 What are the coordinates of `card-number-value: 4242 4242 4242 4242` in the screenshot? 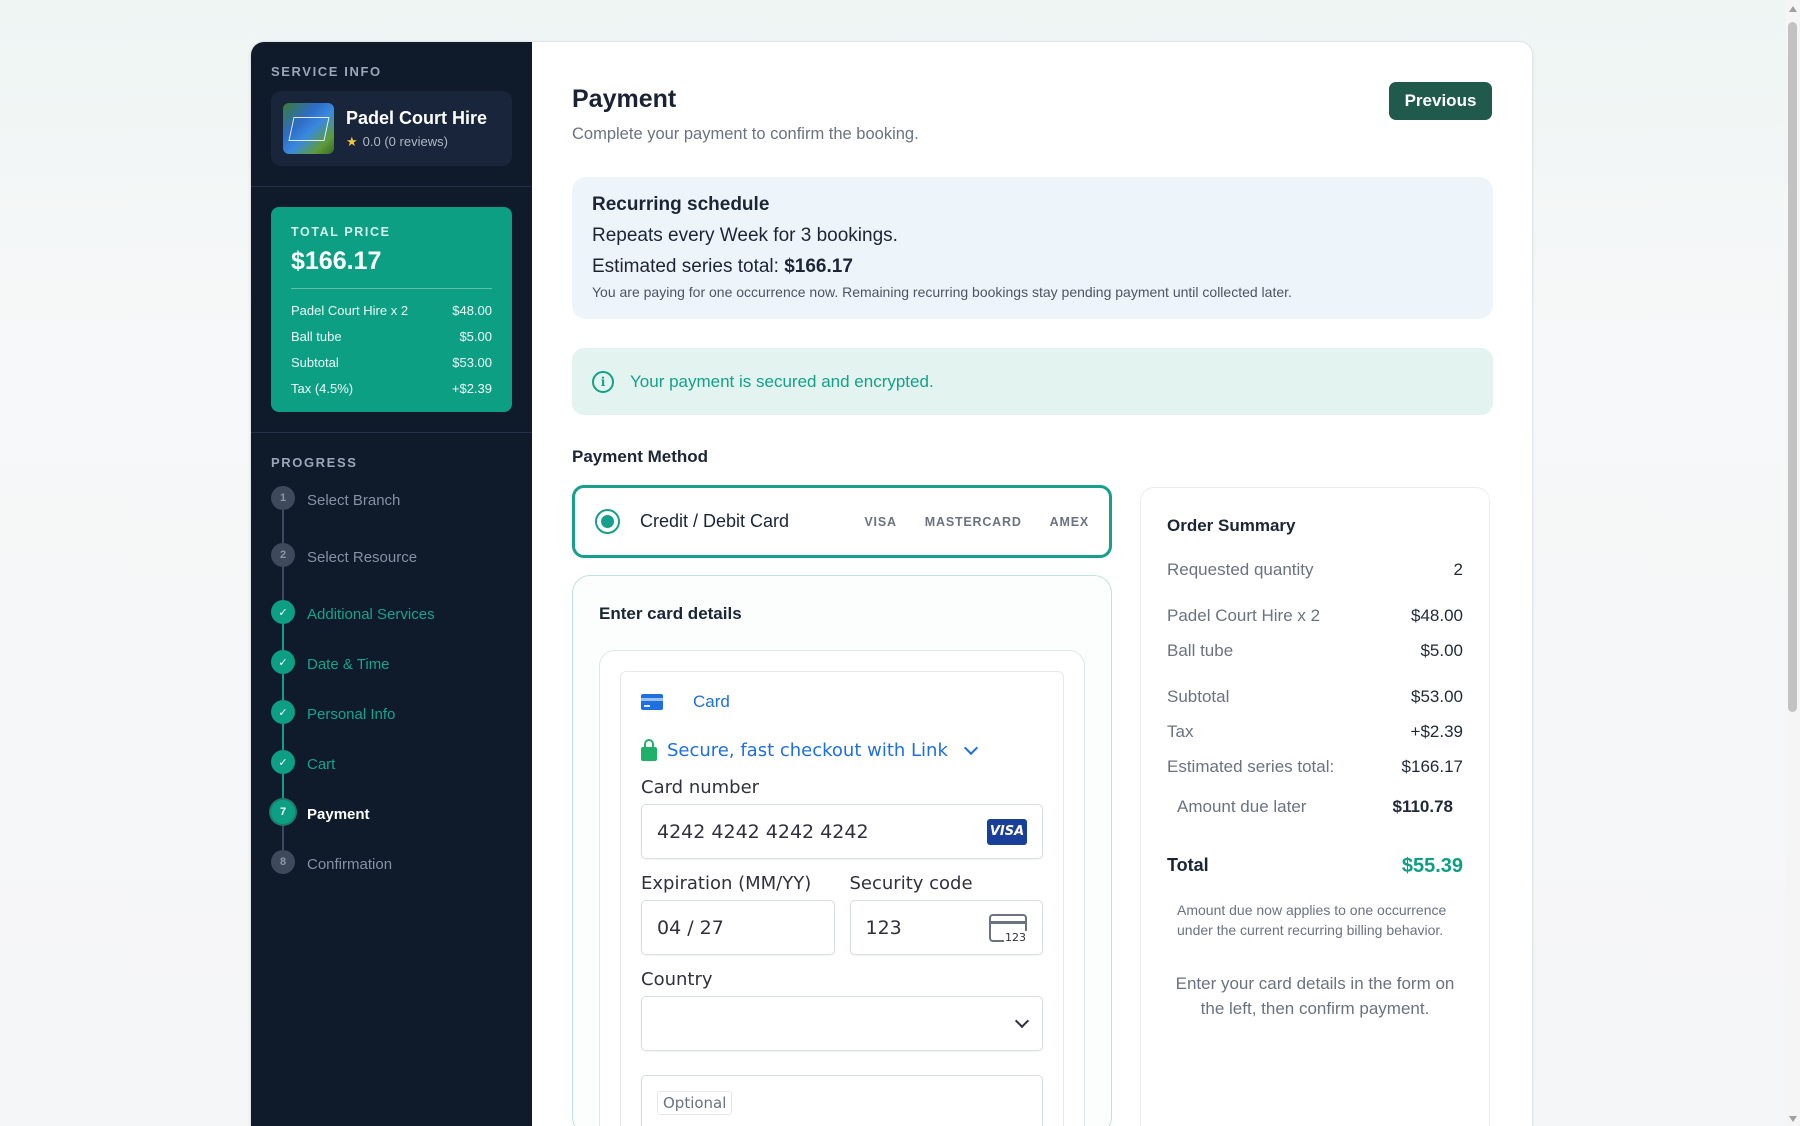 It's located at (763, 831).